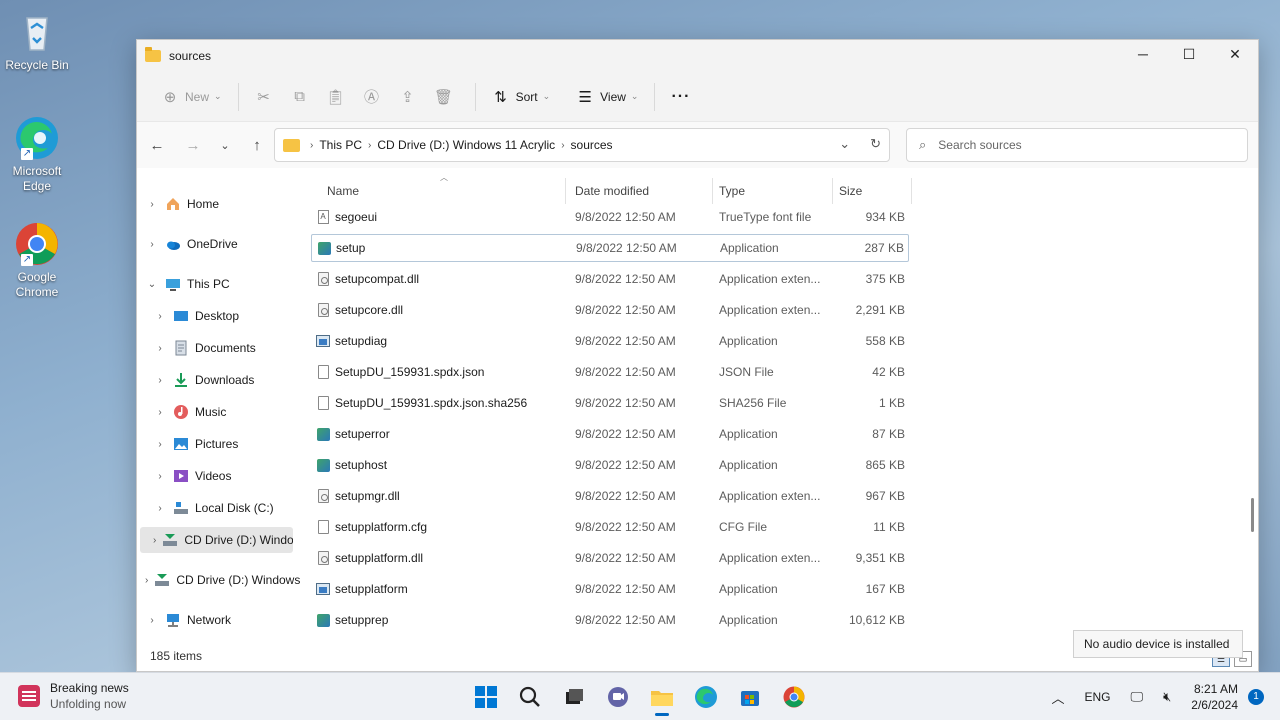 The height and width of the screenshot is (720, 1280). I want to click on breadcrumb-this-pc: This PC, so click(340, 145).